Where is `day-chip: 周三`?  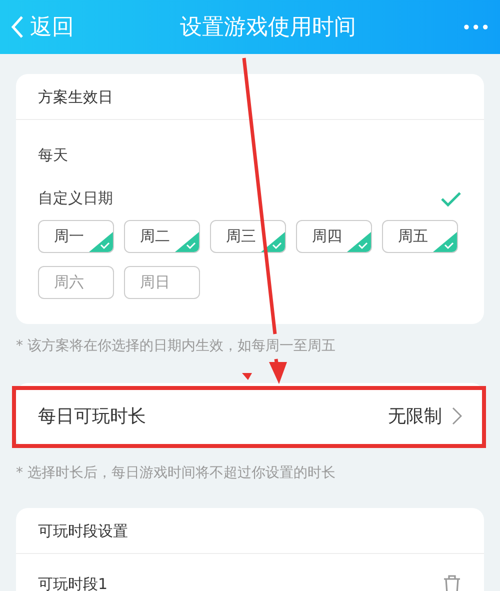 day-chip: 周三 is located at coordinates (248, 236).